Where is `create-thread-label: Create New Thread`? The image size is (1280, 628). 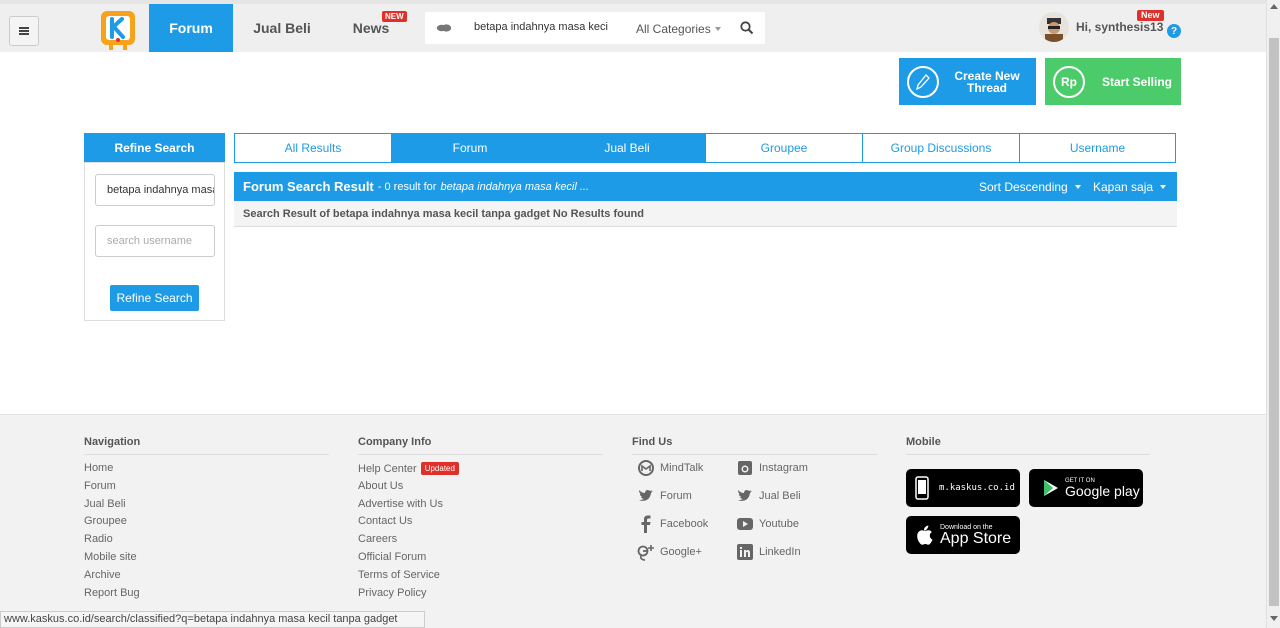 create-thread-label: Create New Thread is located at coordinates (987, 81).